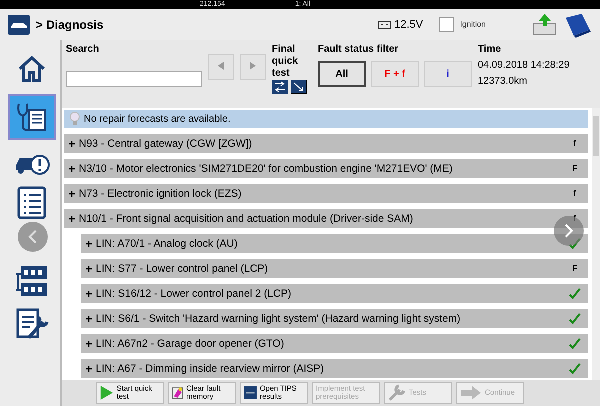  I want to click on control-unit-row: N73 - Electronic ignition lock (EZS) f, so click(326, 193).